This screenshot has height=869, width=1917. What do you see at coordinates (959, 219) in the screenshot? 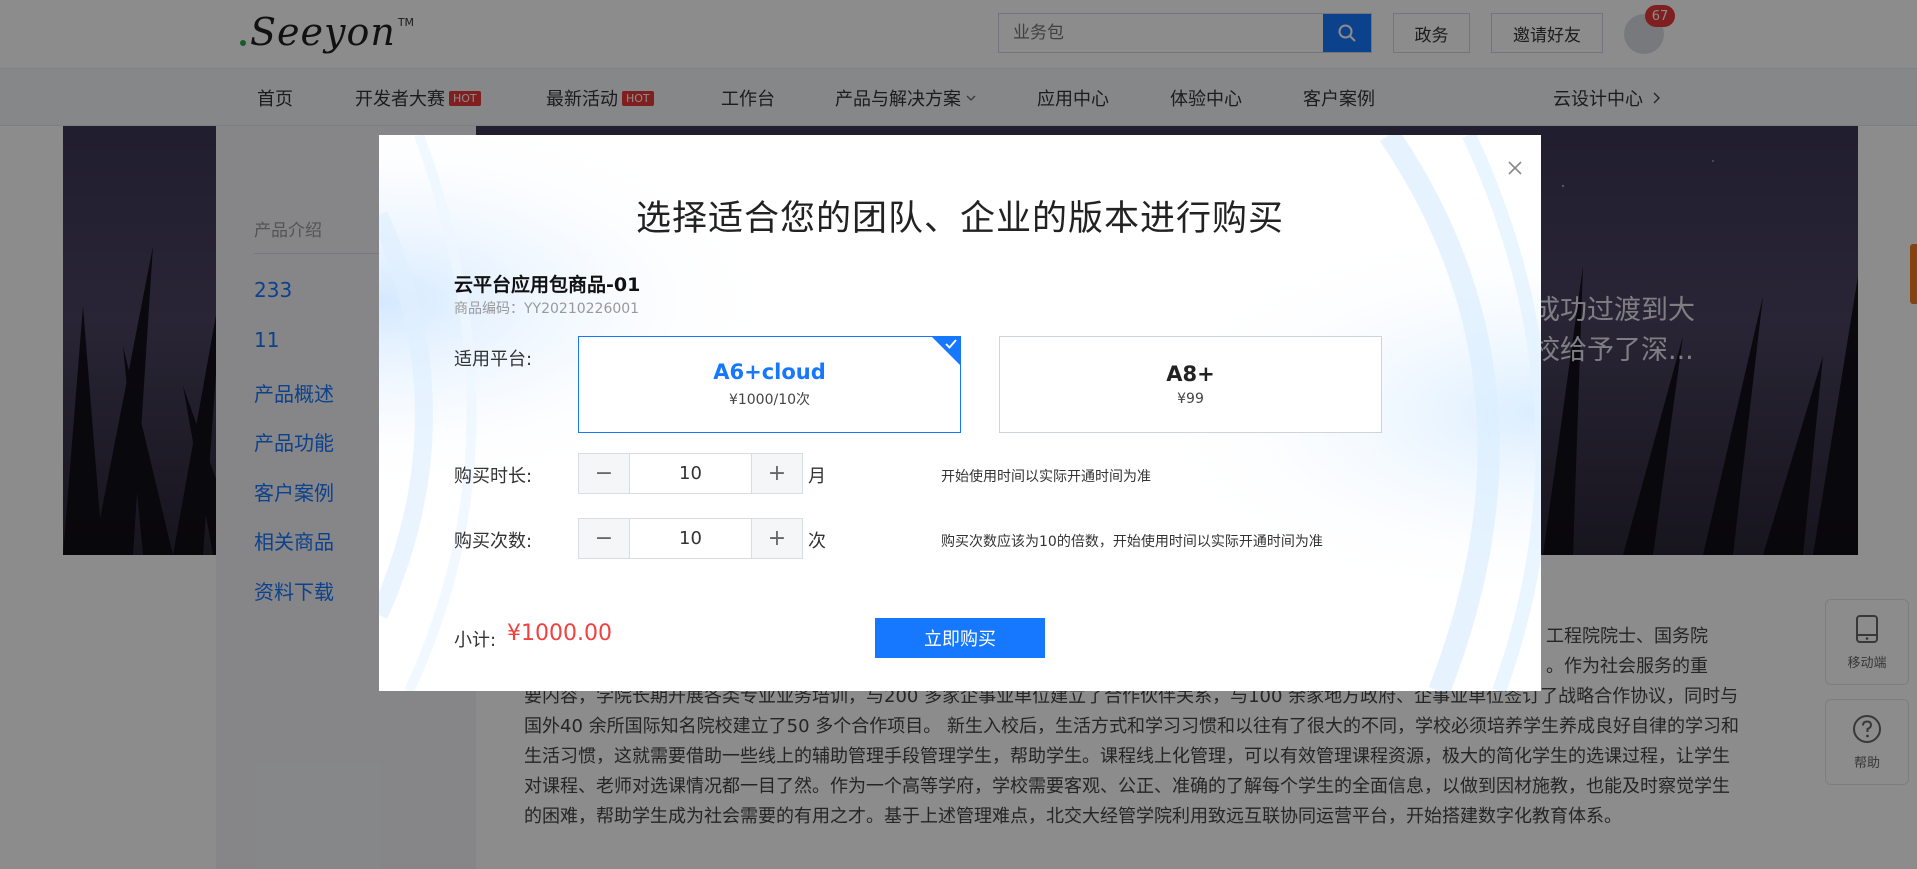
I see `modal-title: 选择适合您的团队、企业的版本进行购买` at bounding box center [959, 219].